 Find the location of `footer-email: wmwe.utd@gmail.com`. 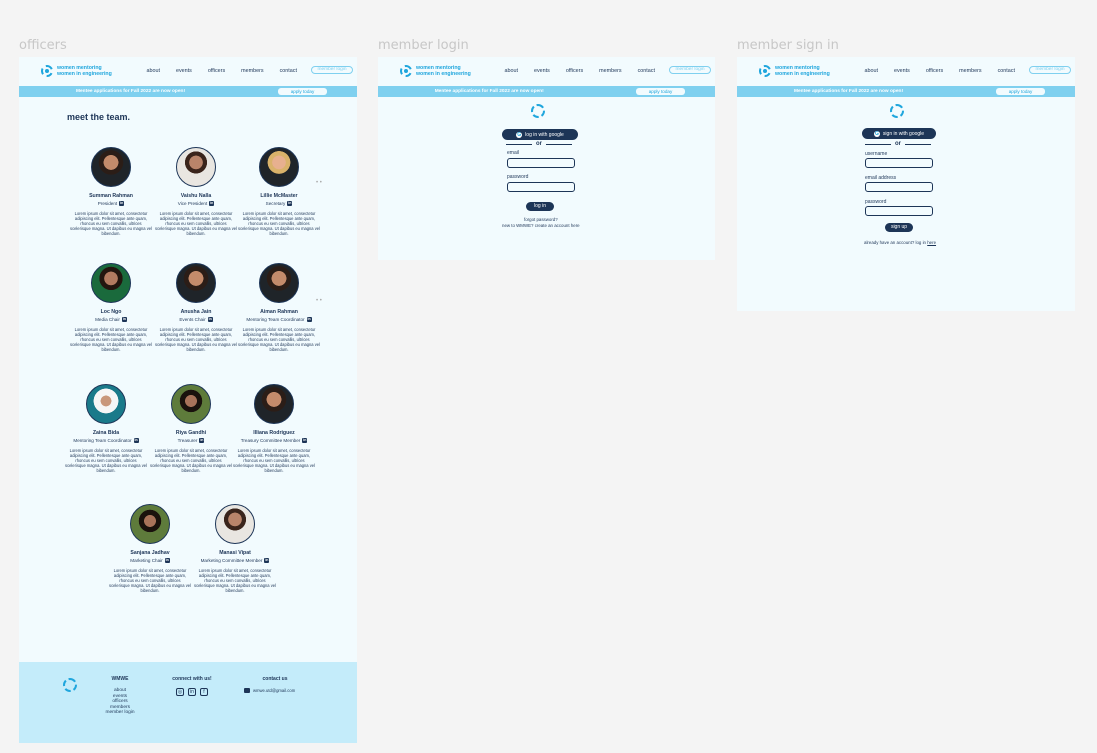

footer-email: wmwe.utd@gmail.com is located at coordinates (274, 690).